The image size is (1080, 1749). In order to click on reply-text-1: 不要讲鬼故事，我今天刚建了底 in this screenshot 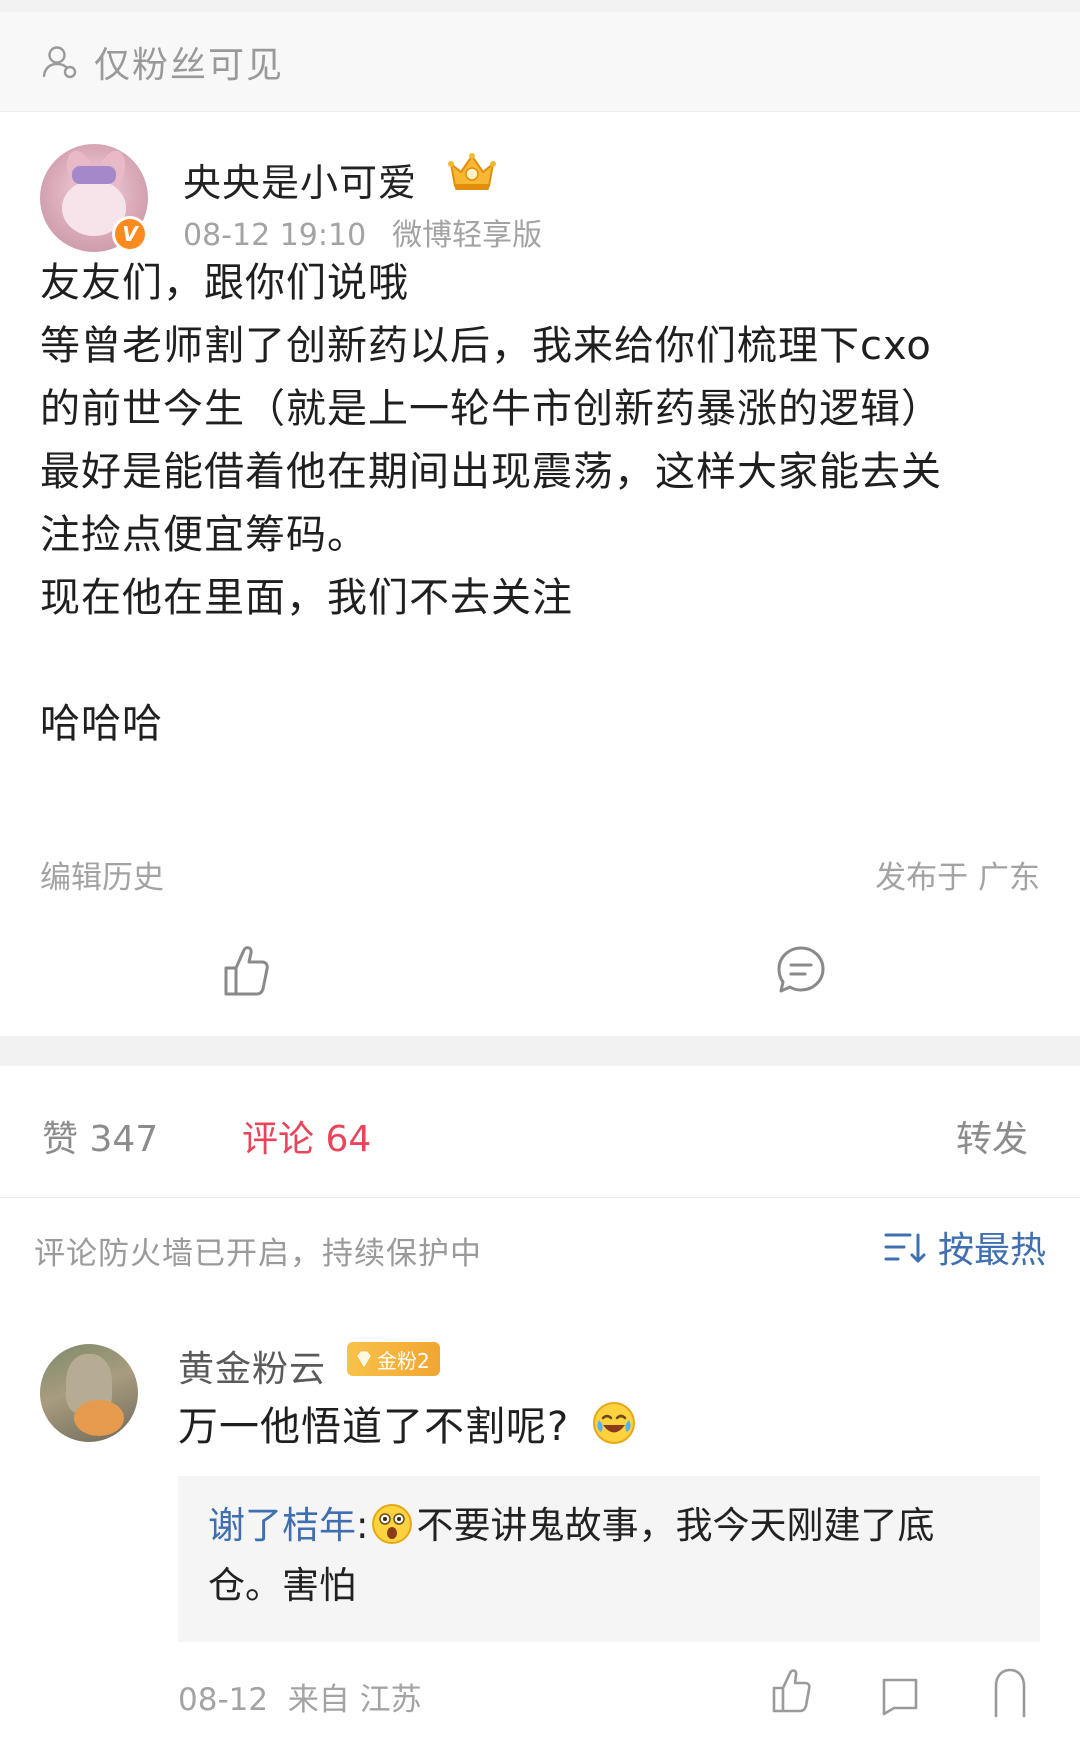, I will do `click(675, 1525)`.